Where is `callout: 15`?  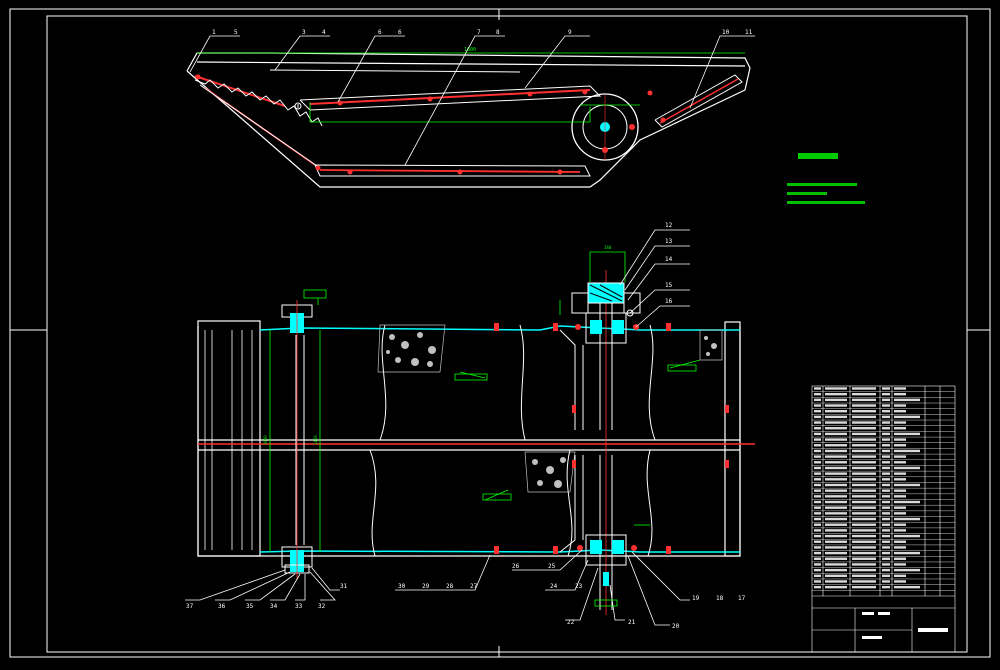
callout: 15 is located at coordinates (669, 285).